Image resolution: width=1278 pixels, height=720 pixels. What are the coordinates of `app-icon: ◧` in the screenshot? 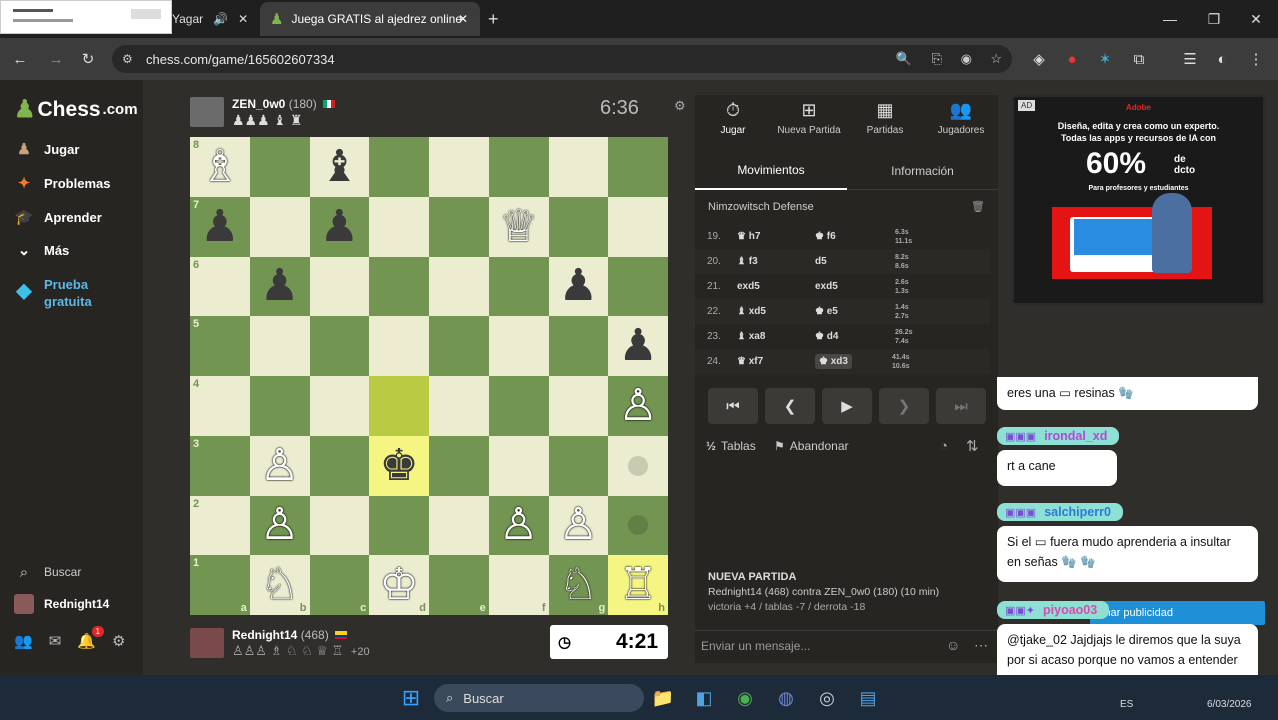 It's located at (704, 698).